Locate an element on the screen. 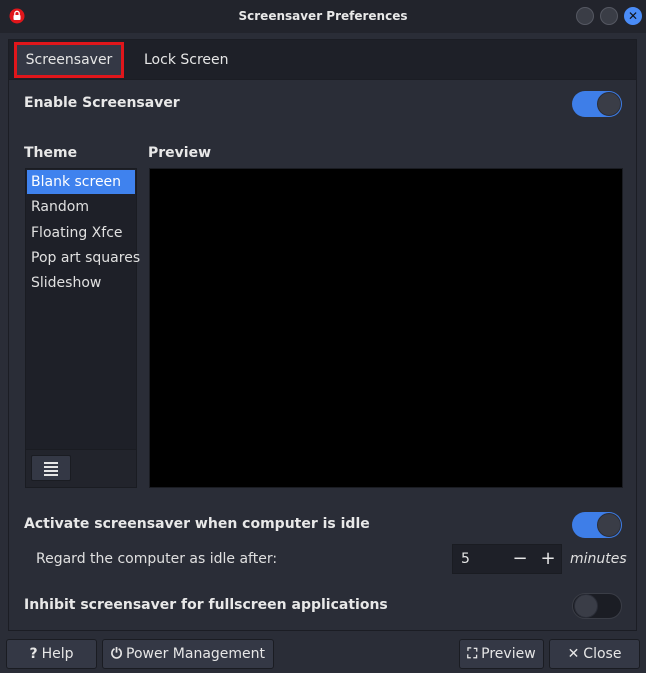  enable-screensaver-switch is located at coordinates (597, 104).